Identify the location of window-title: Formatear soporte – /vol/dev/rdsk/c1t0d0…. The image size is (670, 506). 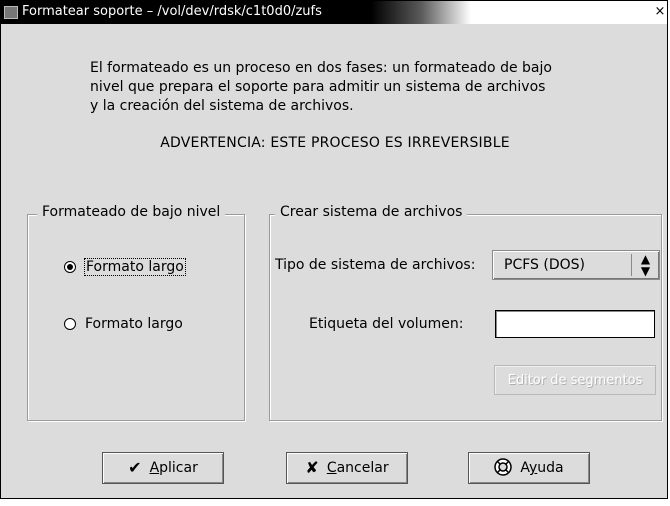
(172, 11).